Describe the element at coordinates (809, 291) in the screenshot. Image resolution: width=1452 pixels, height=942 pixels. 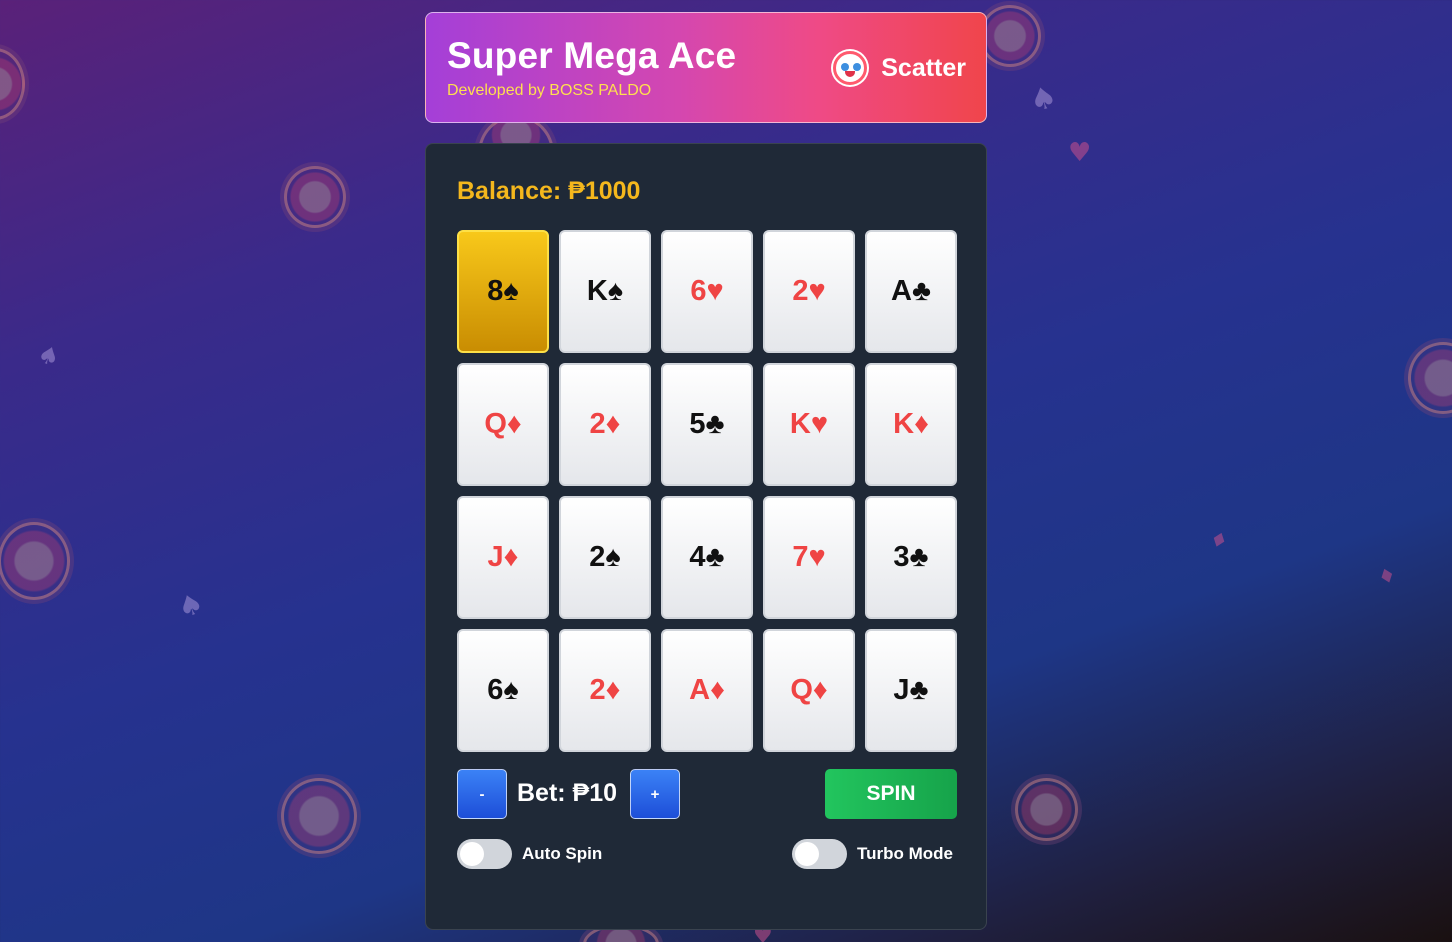
I see `card-cell: 2♥` at that location.